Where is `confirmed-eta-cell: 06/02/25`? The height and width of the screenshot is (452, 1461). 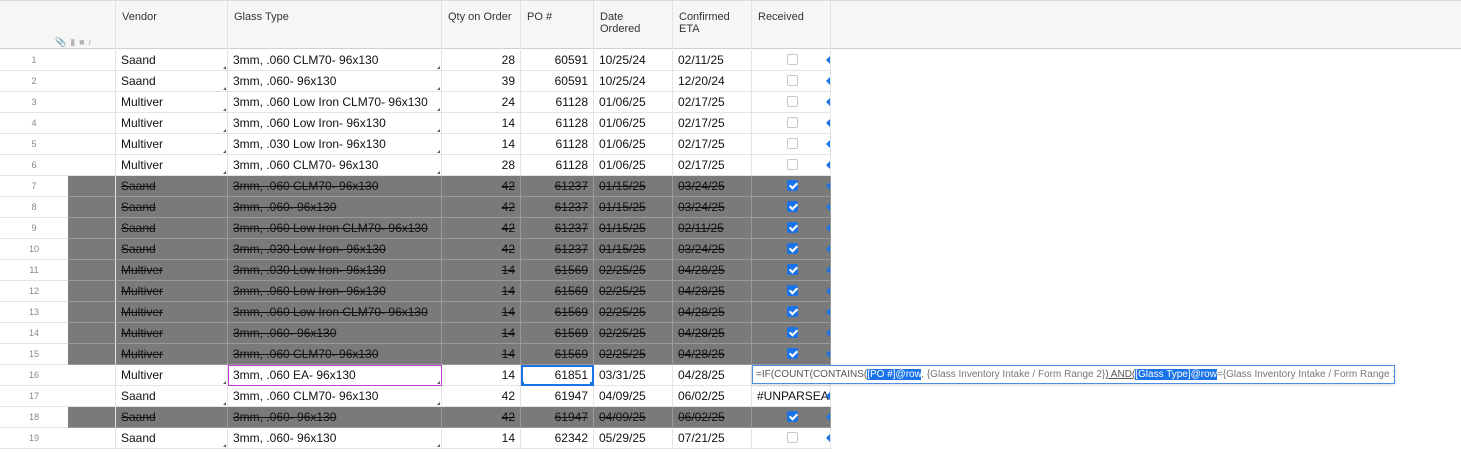
confirmed-eta-cell: 06/02/25 is located at coordinates (712, 417).